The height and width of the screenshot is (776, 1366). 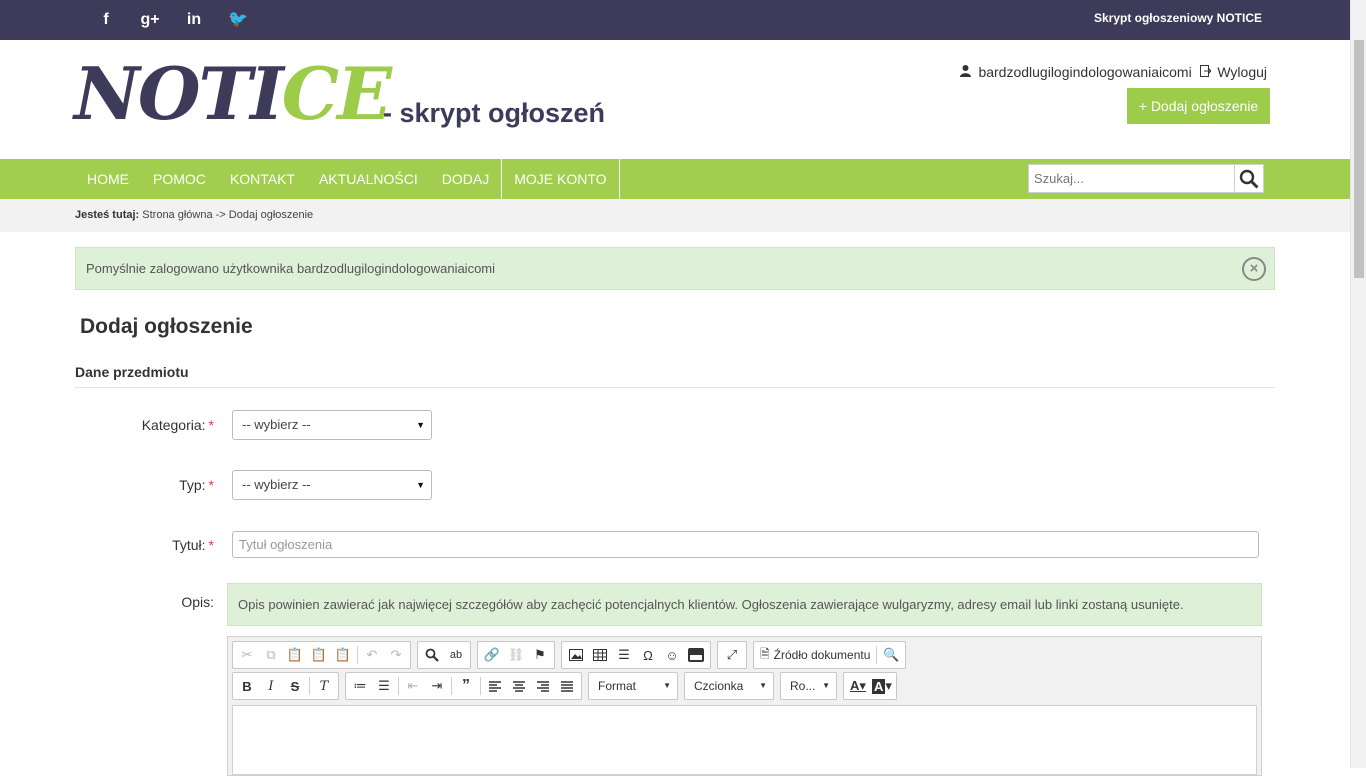 I want to click on table-icon, so click(x=600, y=655).